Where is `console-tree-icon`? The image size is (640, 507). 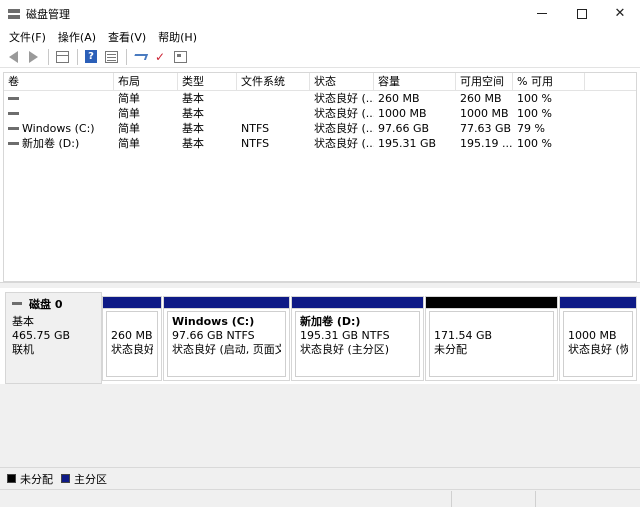
console-tree-icon is located at coordinates (62, 56).